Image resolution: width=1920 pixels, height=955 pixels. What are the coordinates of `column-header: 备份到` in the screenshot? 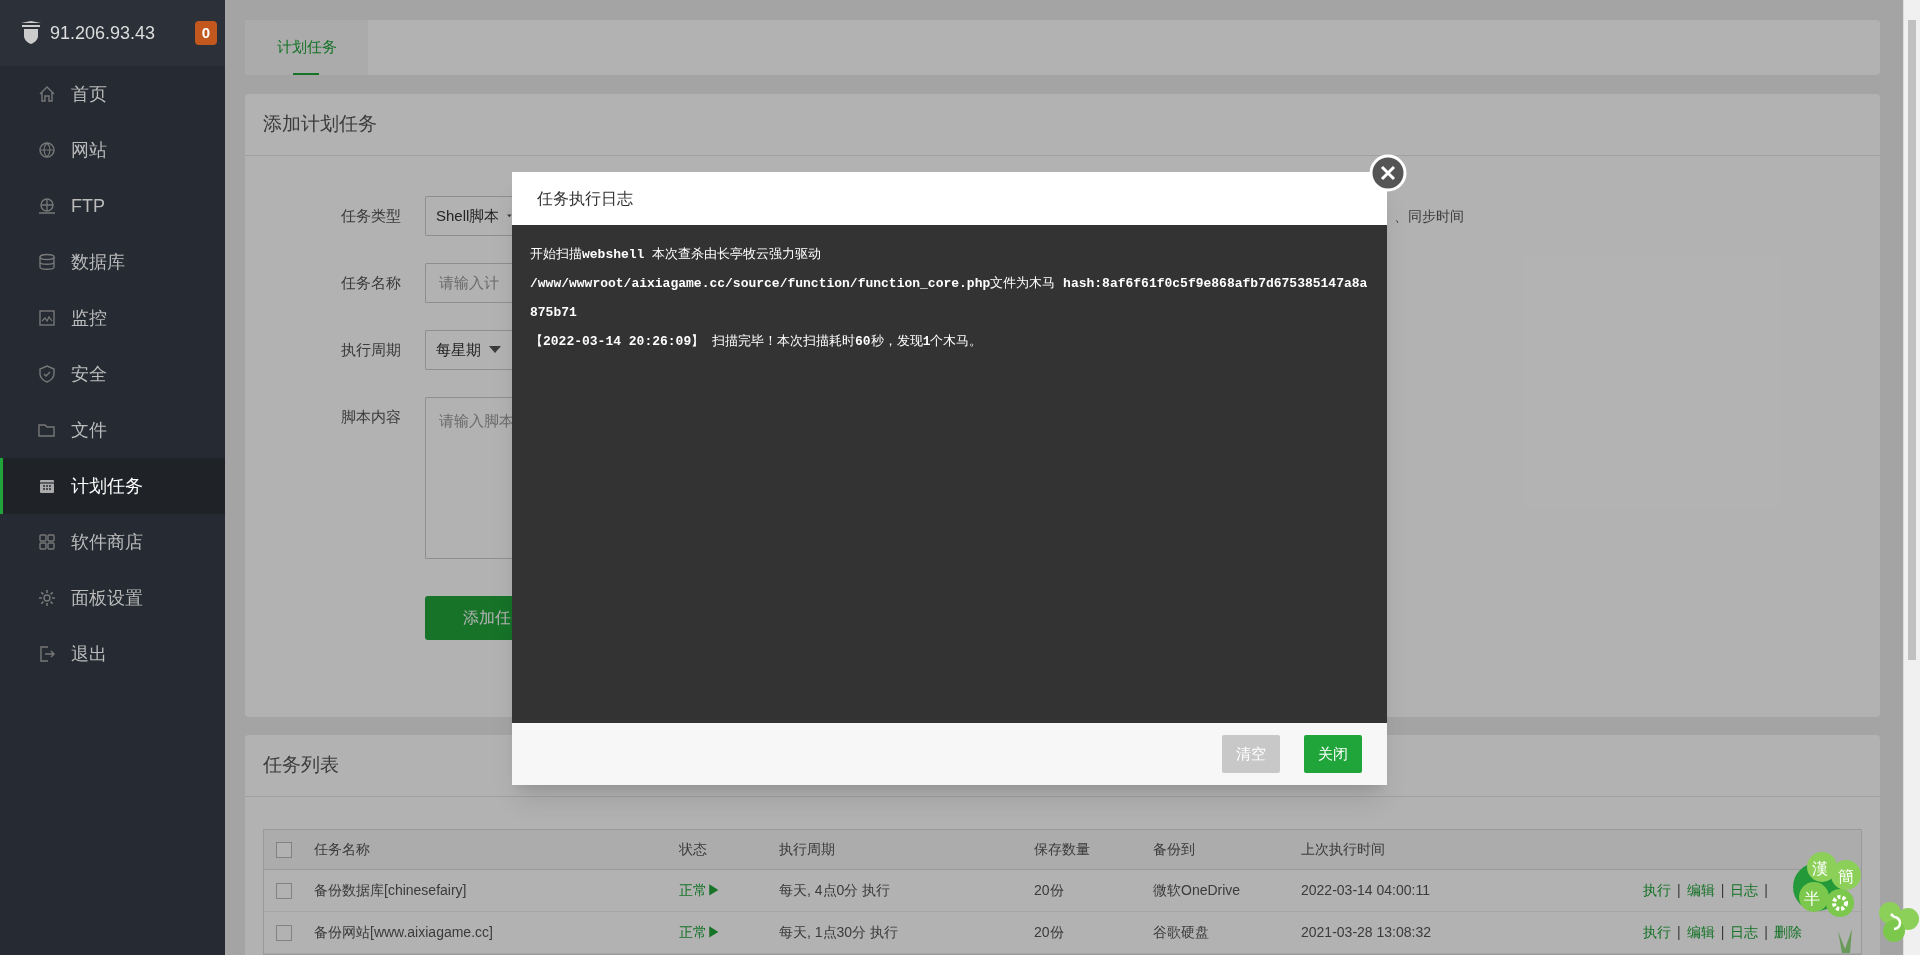 It's located at (1174, 849).